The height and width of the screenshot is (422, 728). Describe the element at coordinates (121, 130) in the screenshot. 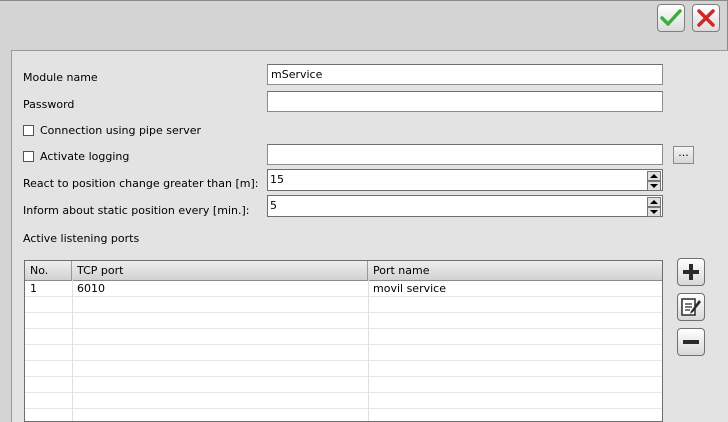

I see `pipe-server-label: Connection using pipe server` at that location.